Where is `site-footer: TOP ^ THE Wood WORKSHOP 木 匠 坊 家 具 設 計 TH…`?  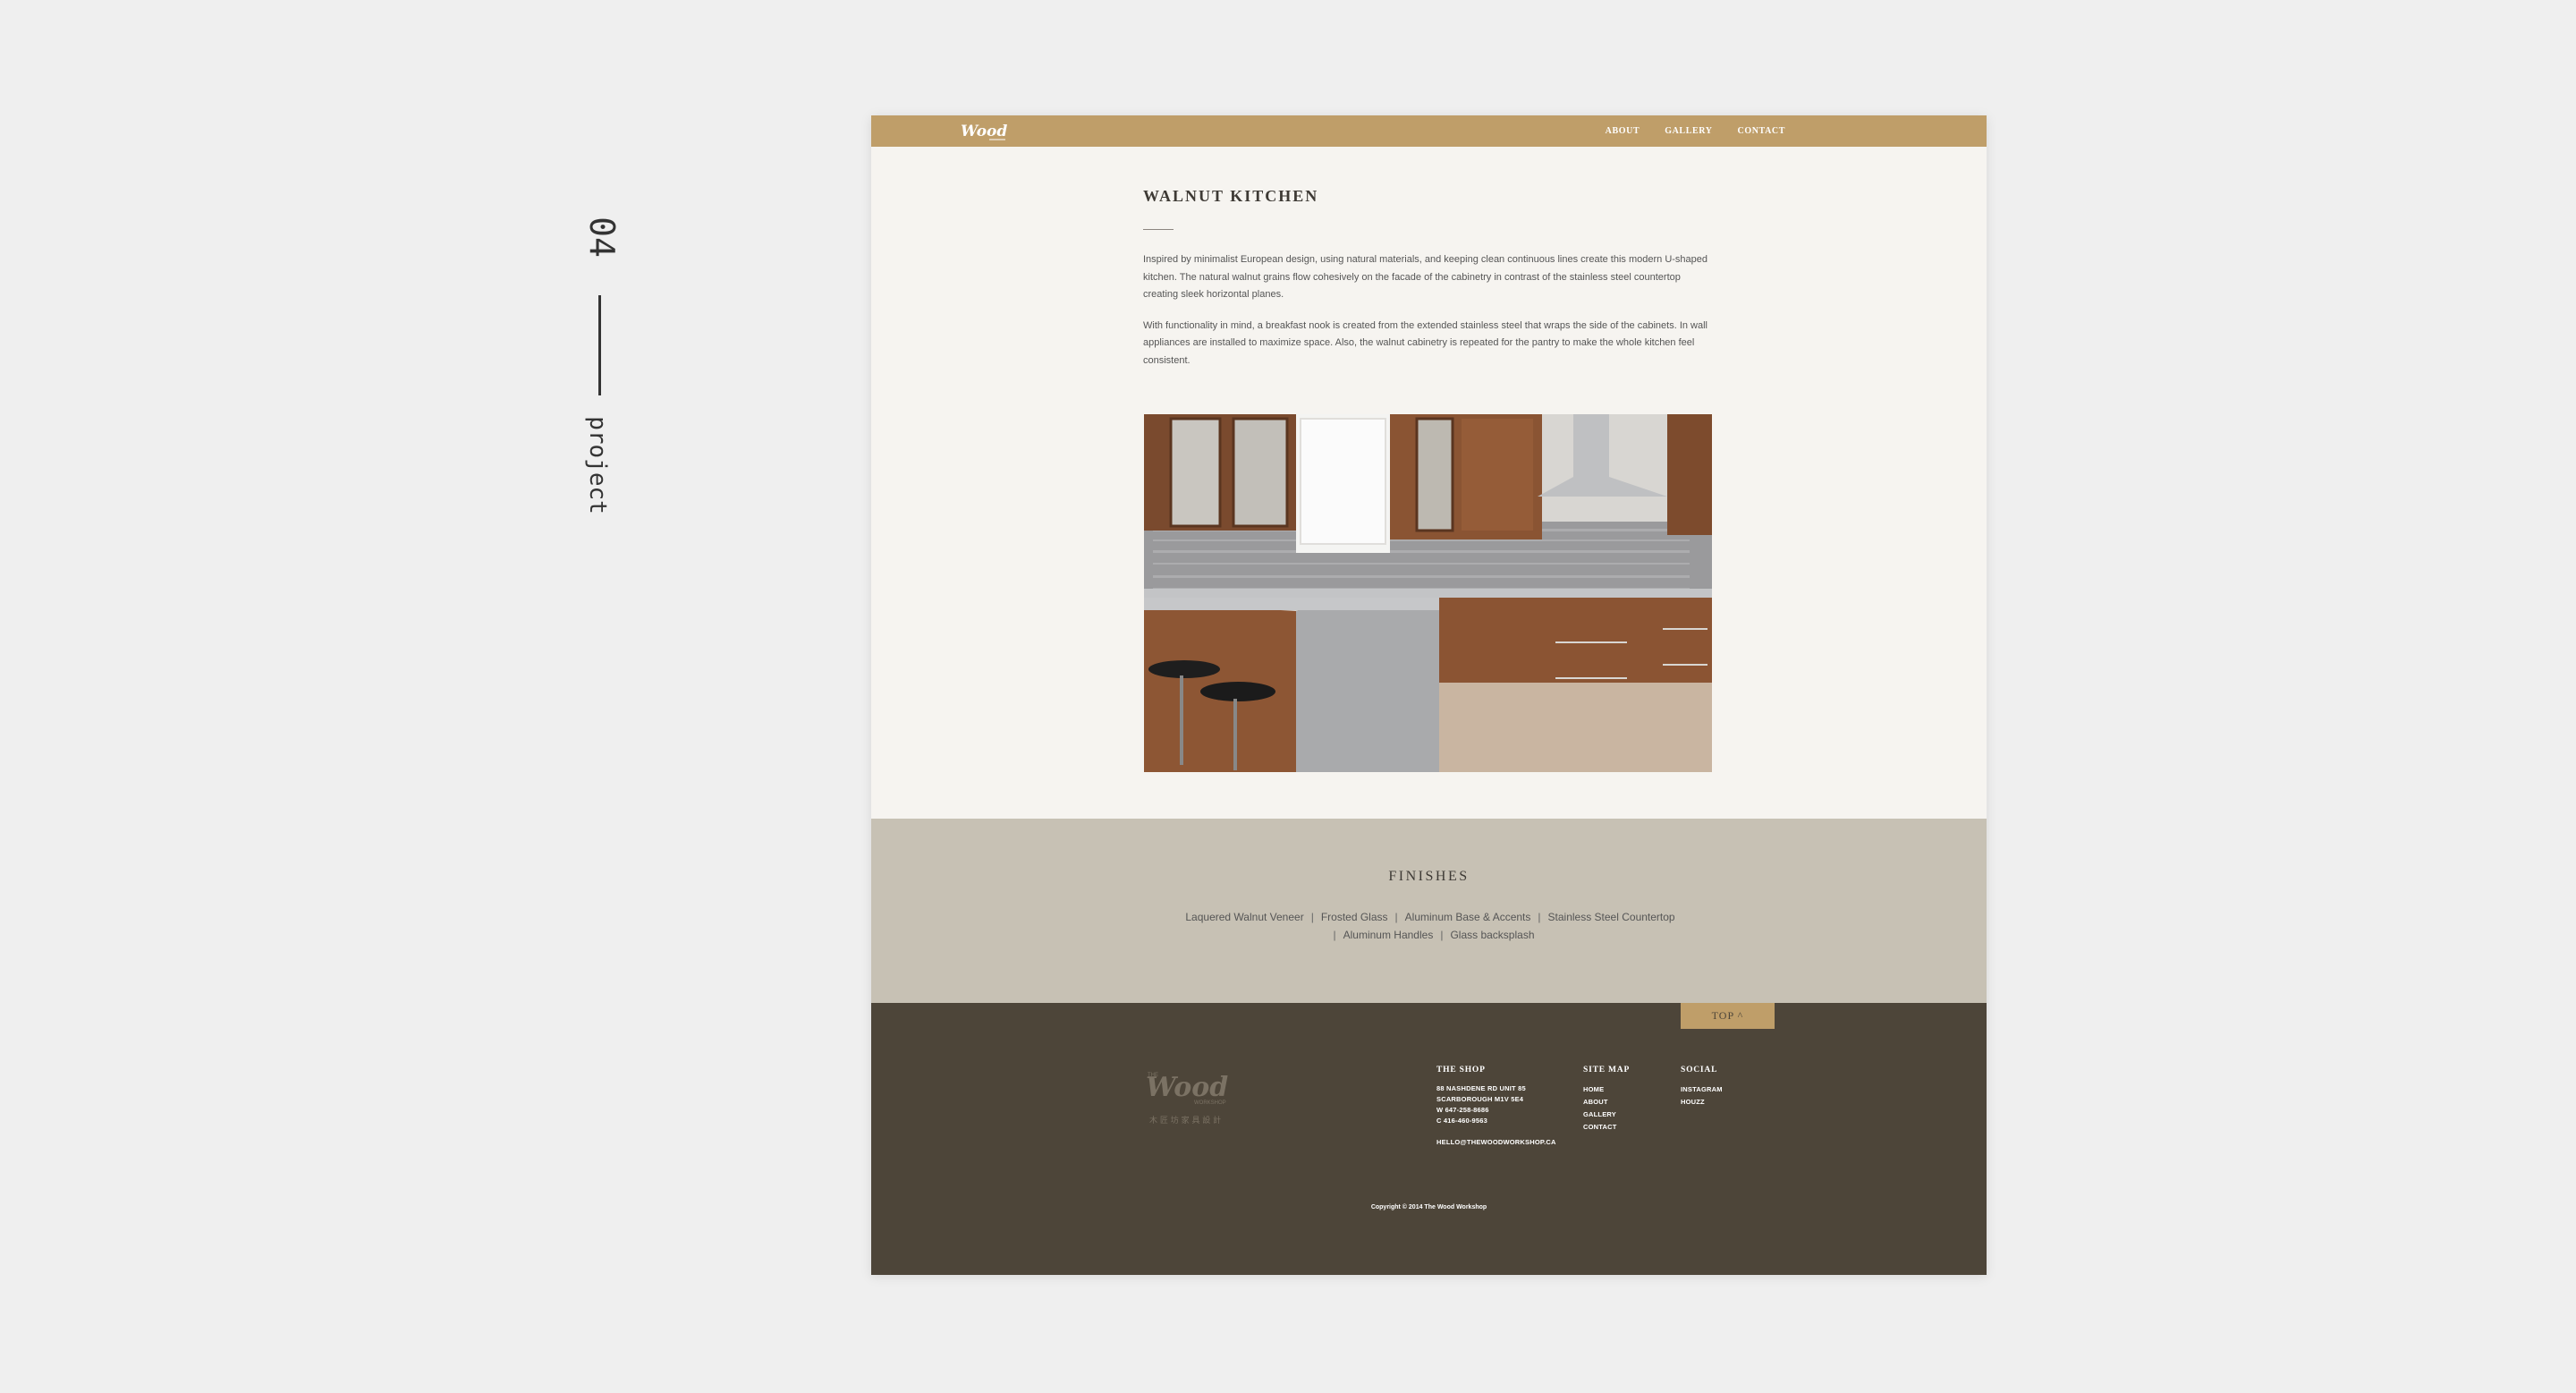
site-footer: TOP ^ THE Wood WORKSHOP 木 匠 坊 家 具 設 計 TH… is located at coordinates (1429, 1139).